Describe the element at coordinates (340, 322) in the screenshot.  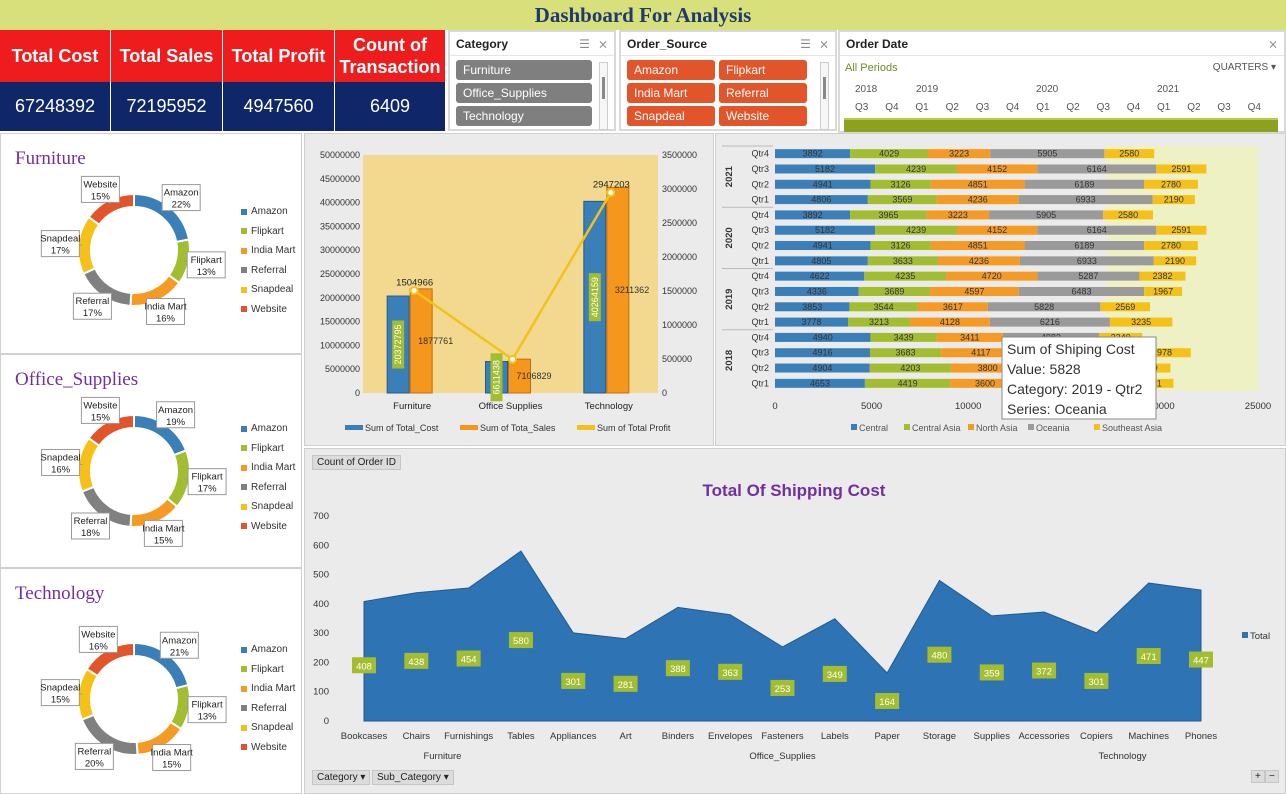
I see `y-tick-label: 15000000` at that location.